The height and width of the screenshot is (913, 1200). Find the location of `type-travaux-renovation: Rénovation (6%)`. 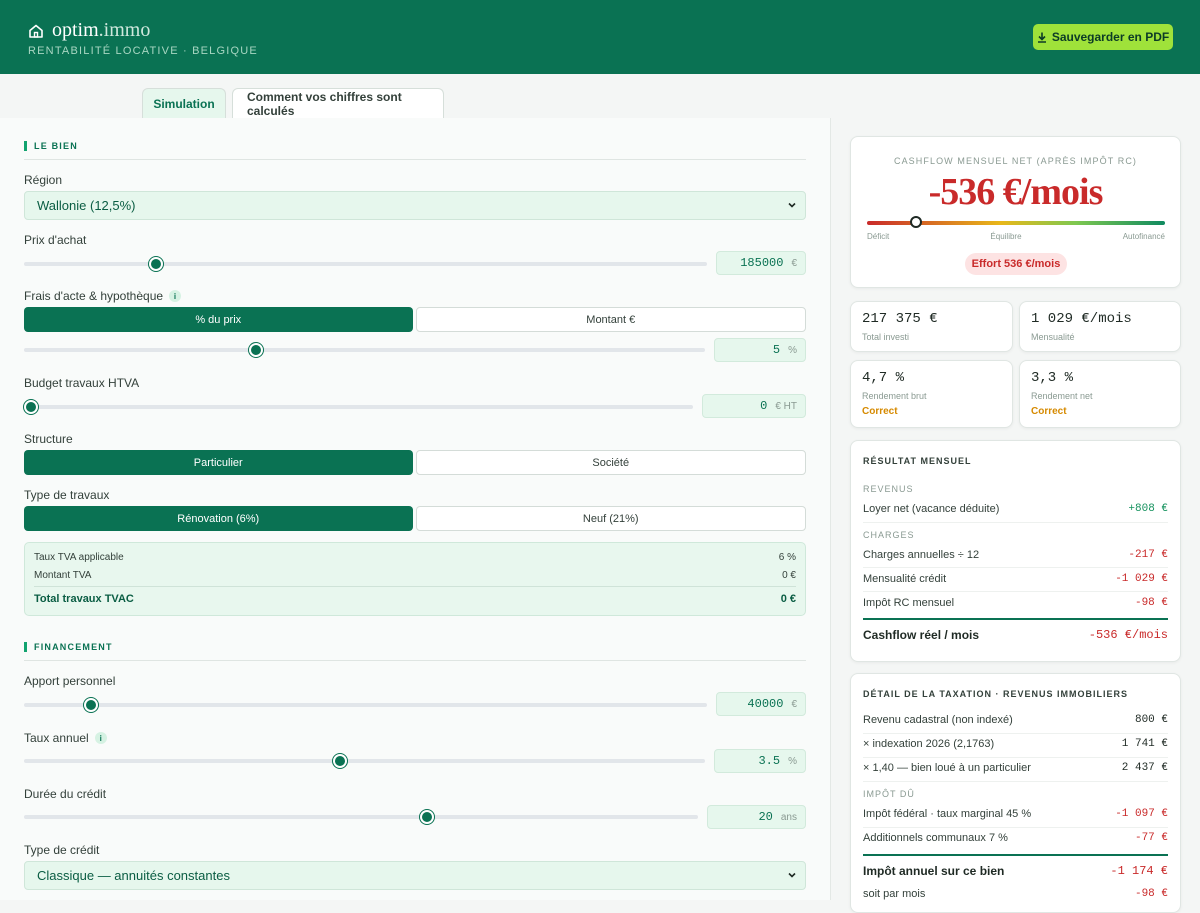

type-travaux-renovation: Rénovation (6%) is located at coordinates (218, 518).